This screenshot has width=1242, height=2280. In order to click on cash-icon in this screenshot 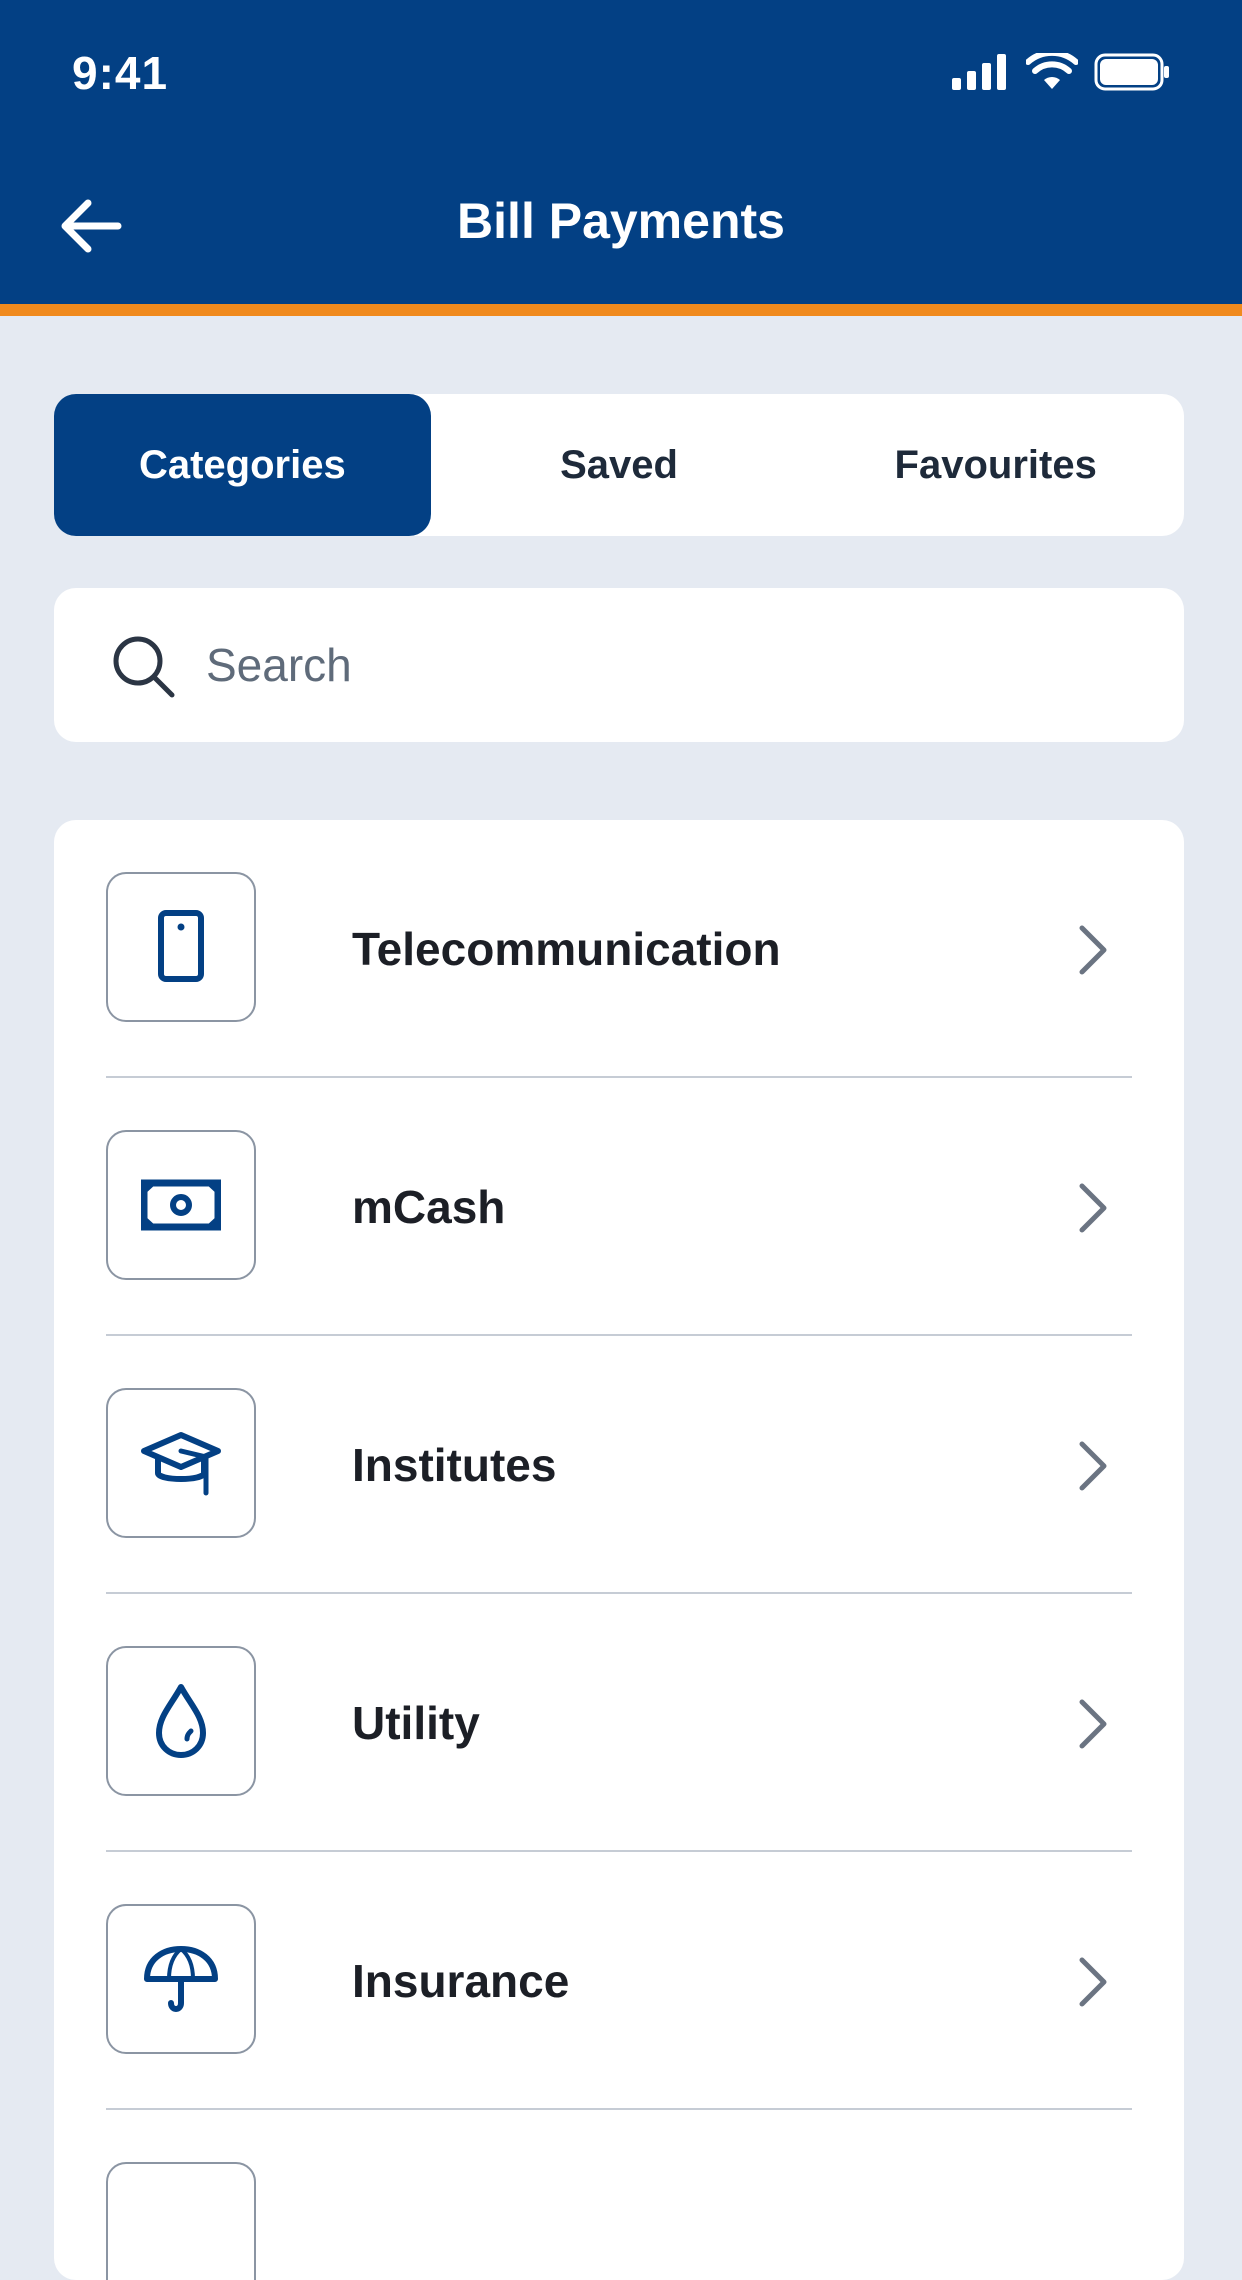, I will do `click(181, 1205)`.